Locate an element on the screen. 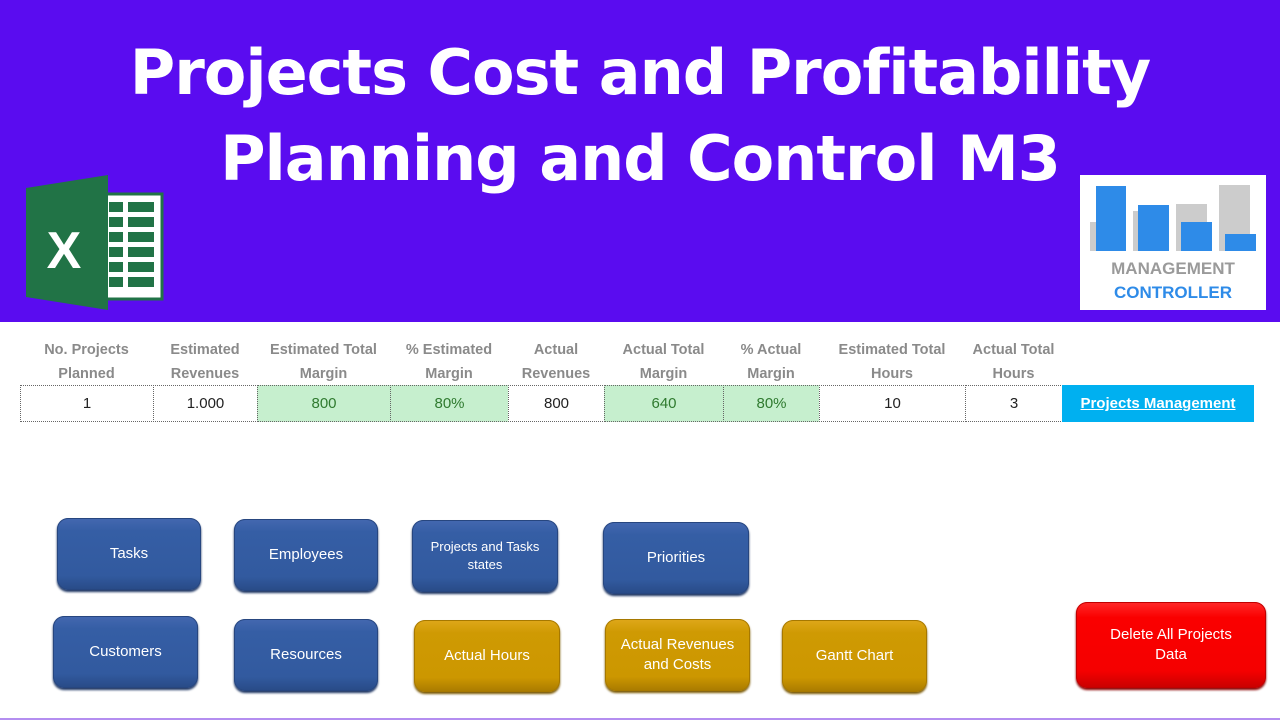 This screenshot has height=720, width=1280. kpi-value-actual-total-hours: 3 is located at coordinates (1014, 403).